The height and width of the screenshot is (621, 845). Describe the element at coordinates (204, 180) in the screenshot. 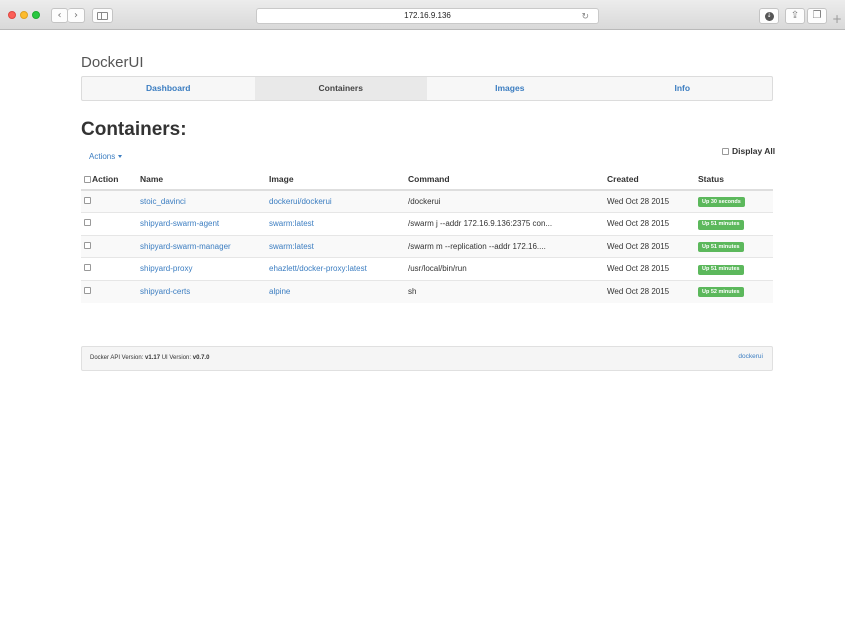

I see `header-name: Name` at that location.